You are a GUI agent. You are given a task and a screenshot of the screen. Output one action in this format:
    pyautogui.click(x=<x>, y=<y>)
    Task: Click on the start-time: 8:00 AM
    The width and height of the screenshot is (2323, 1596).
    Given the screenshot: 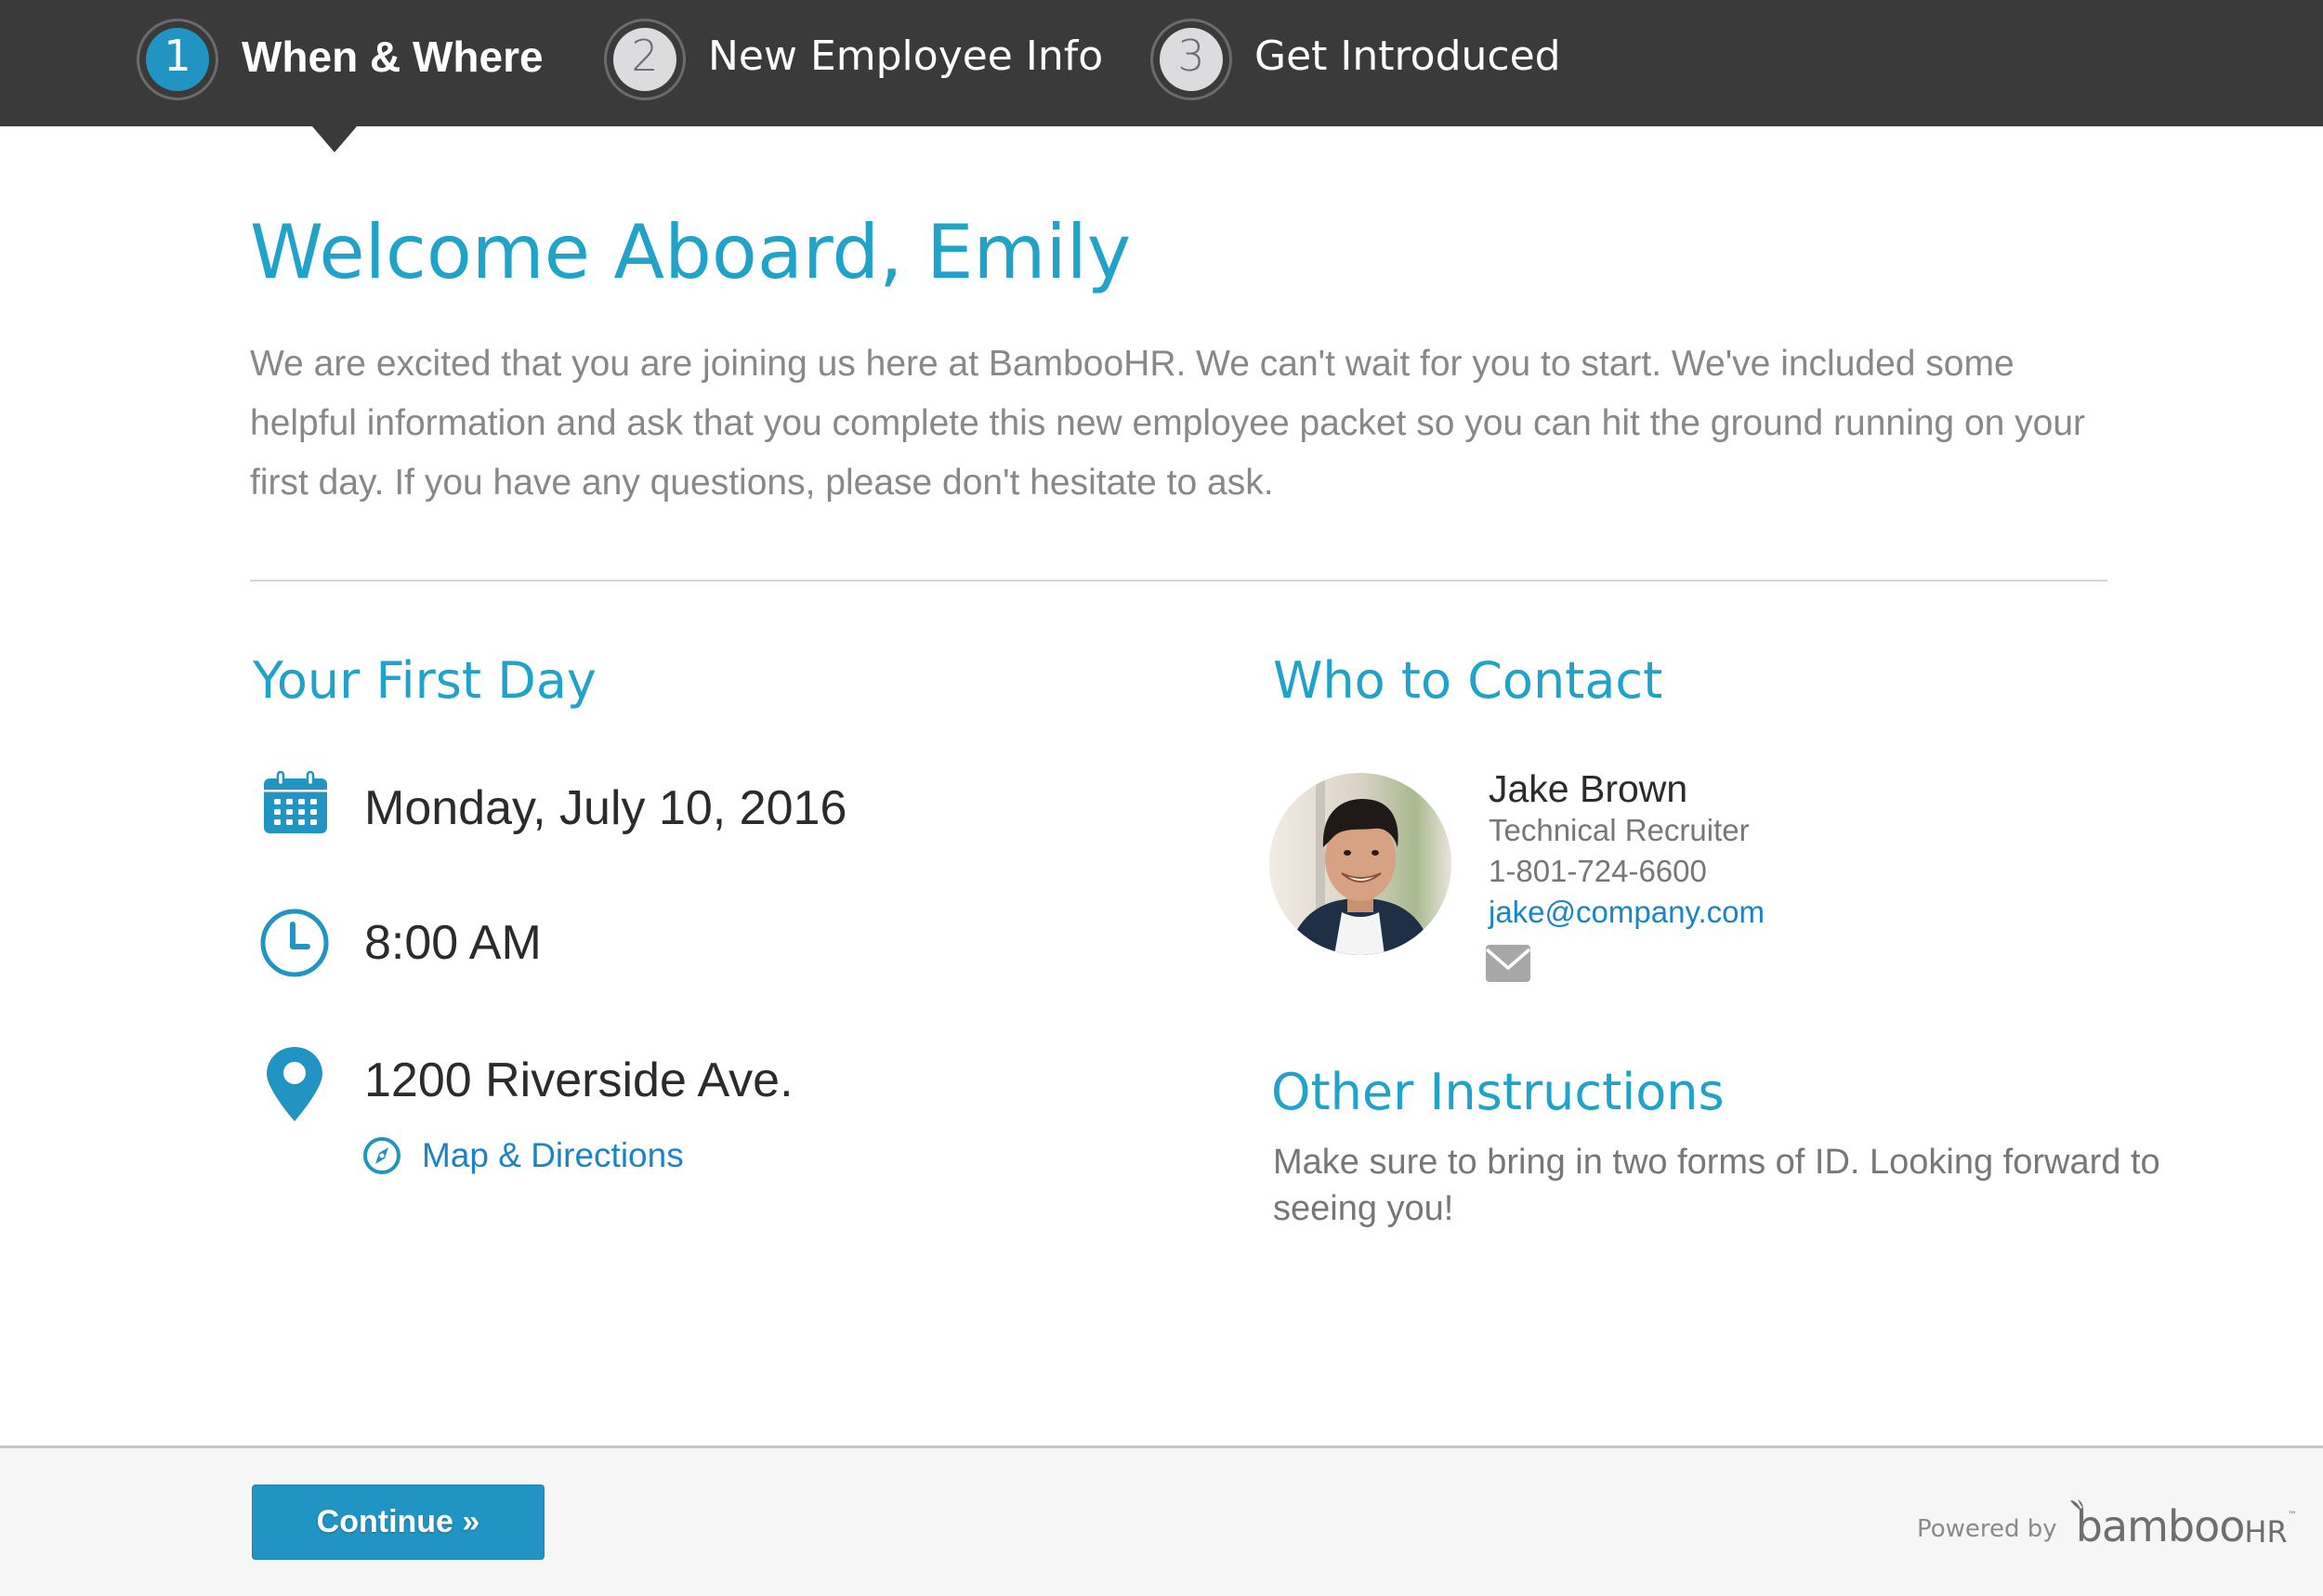 What is the action you would take?
    pyautogui.click(x=453, y=943)
    